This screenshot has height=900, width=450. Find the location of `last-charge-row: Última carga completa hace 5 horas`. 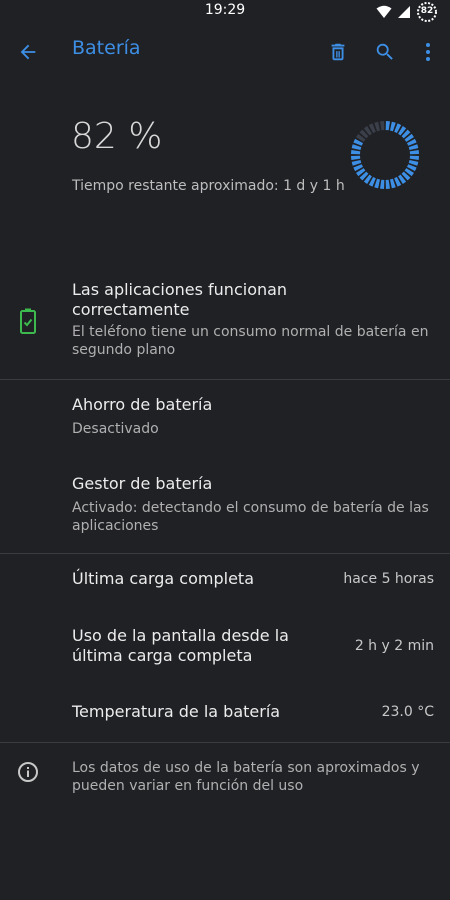

last-charge-row: Última carga completa hace 5 horas is located at coordinates (225, 581).